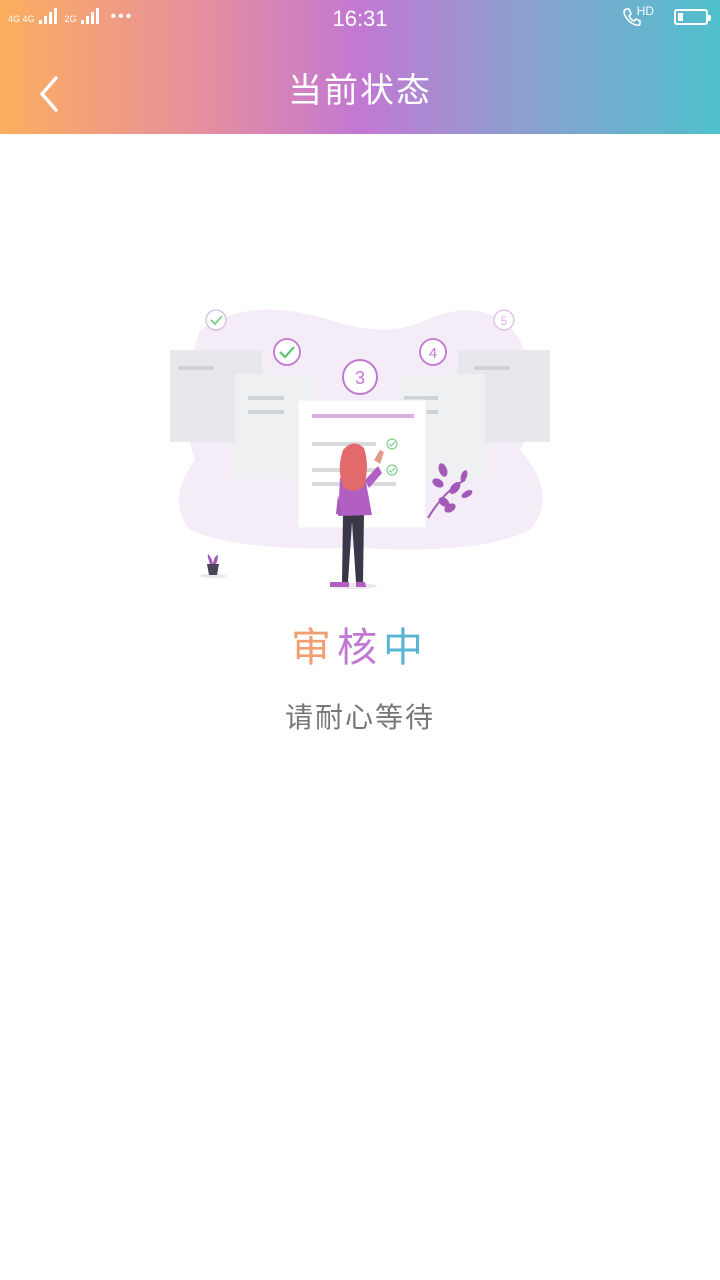  What do you see at coordinates (645, 11) in the screenshot?
I see `hd-label: HD` at bounding box center [645, 11].